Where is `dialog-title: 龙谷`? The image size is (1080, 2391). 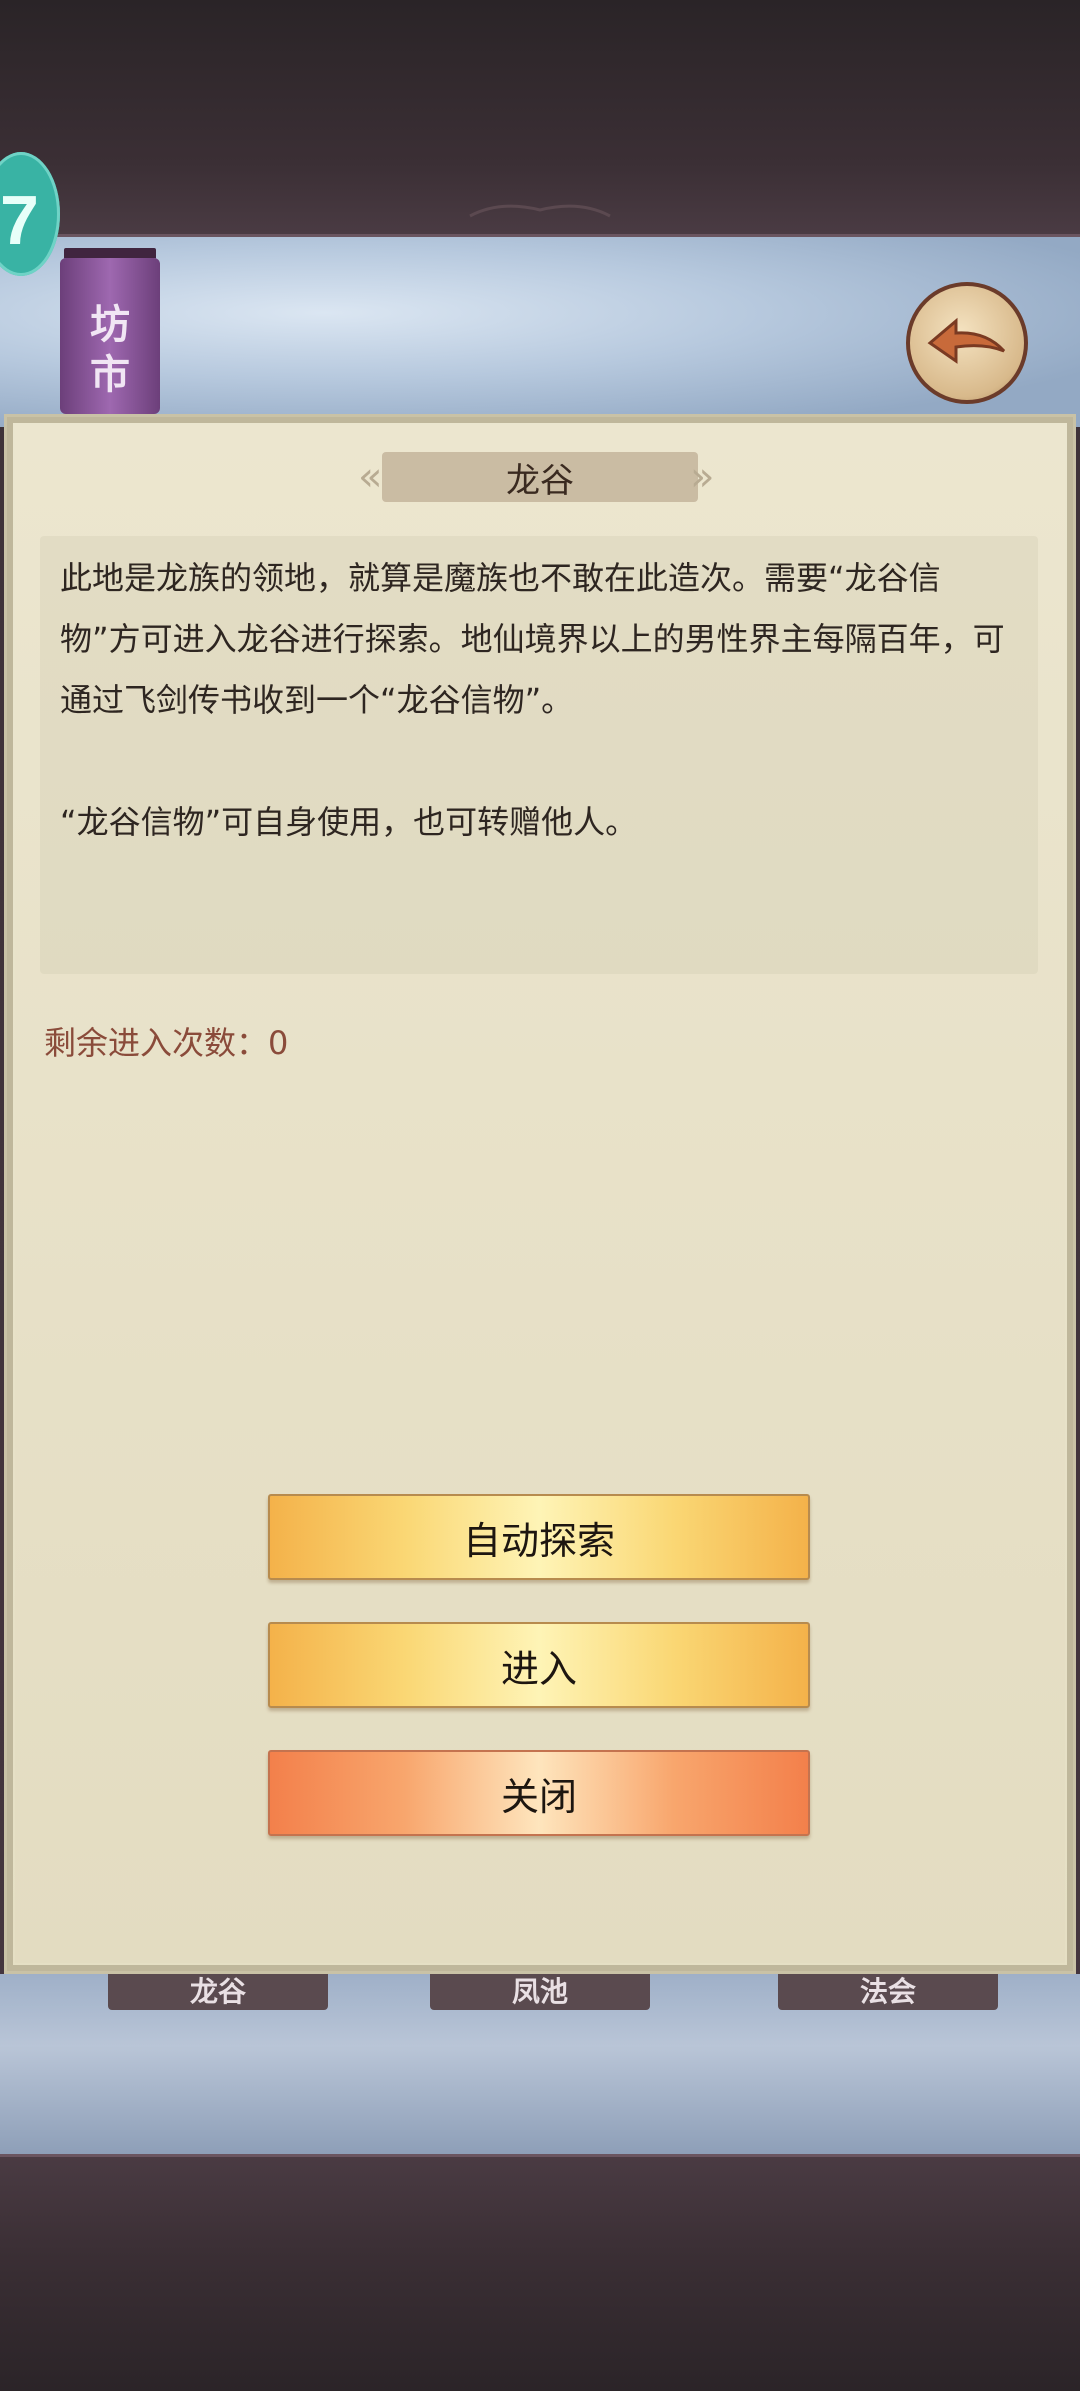
dialog-title: 龙谷 is located at coordinates (540, 477).